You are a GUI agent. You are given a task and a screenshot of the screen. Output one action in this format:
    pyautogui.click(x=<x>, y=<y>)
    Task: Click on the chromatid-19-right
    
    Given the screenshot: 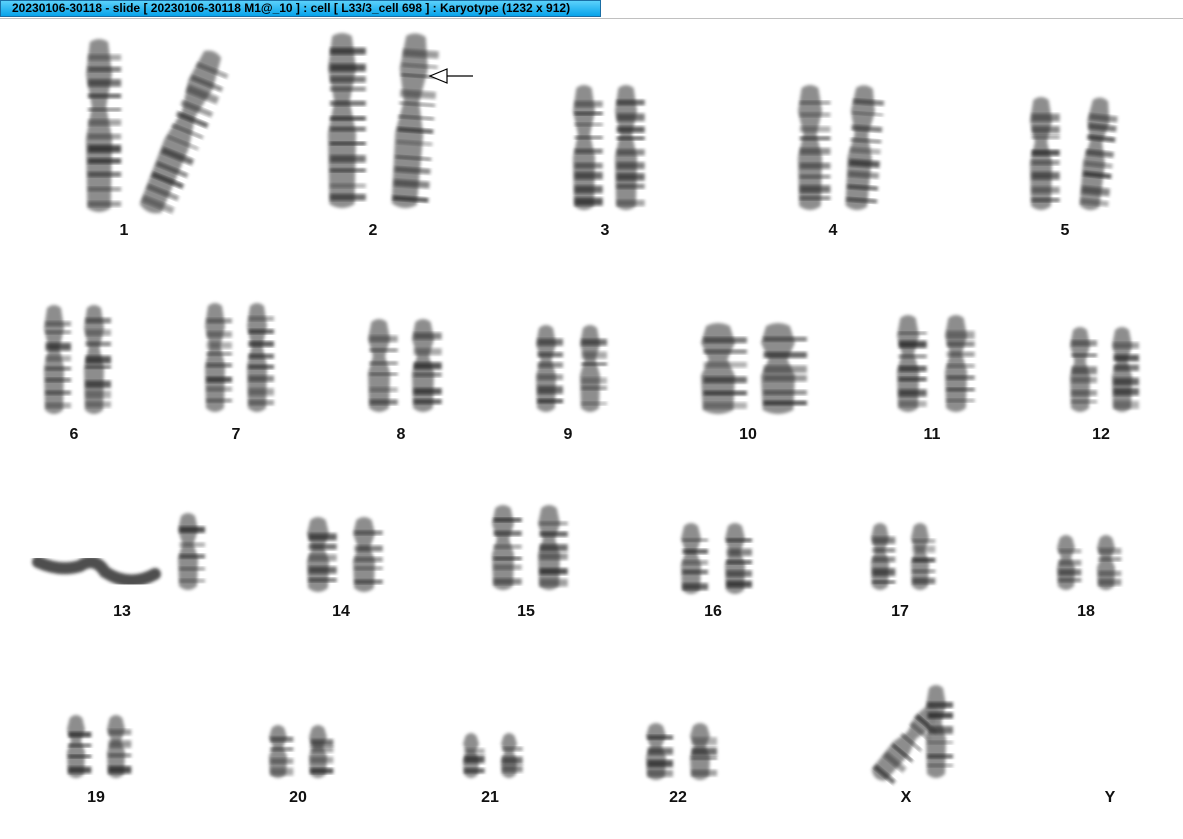 What is the action you would take?
    pyautogui.click(x=119, y=746)
    